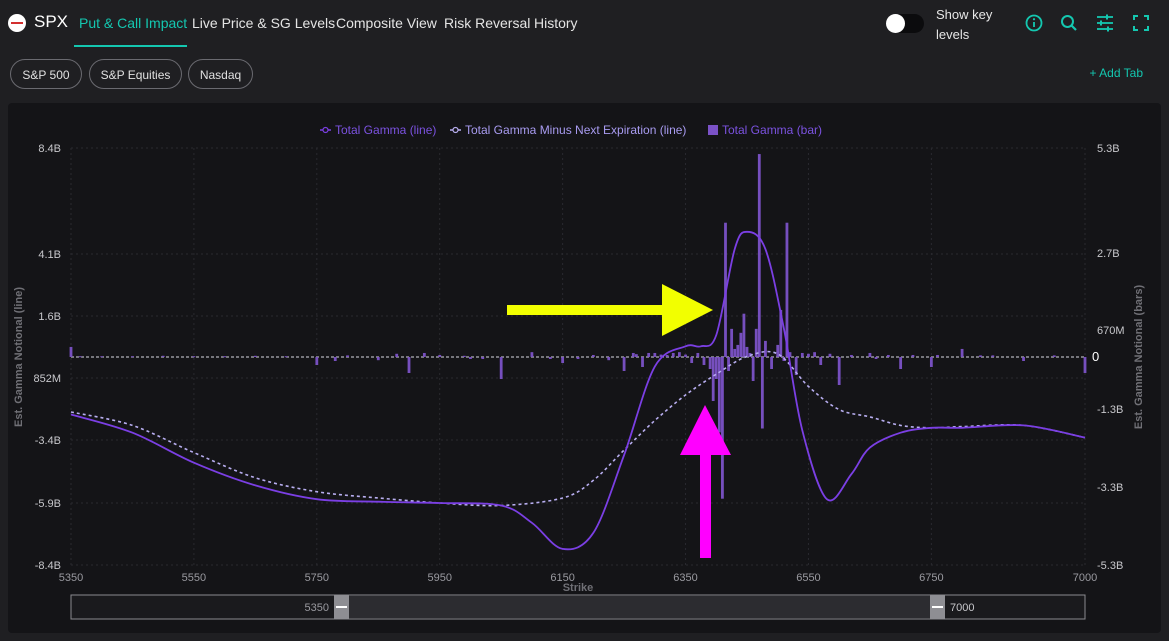 Image resolution: width=1169 pixels, height=641 pixels. I want to click on y-right-tick-label: -5.3B, so click(1110, 566).